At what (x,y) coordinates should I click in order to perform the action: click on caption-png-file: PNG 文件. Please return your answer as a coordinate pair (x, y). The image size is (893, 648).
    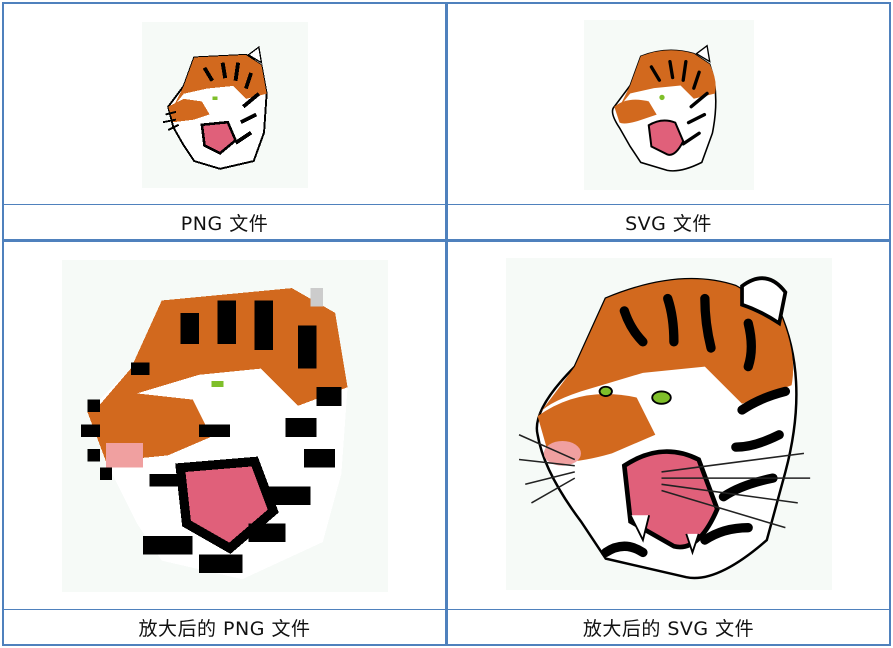
    Looking at the image, I should click on (224, 223).